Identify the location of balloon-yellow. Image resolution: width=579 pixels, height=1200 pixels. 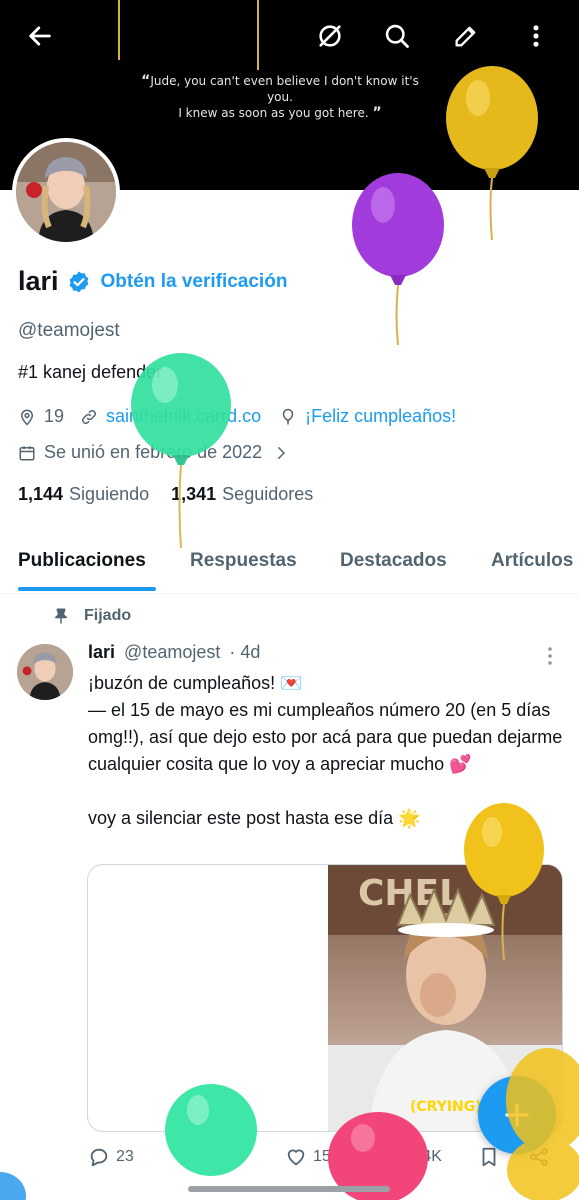
(492, 153).